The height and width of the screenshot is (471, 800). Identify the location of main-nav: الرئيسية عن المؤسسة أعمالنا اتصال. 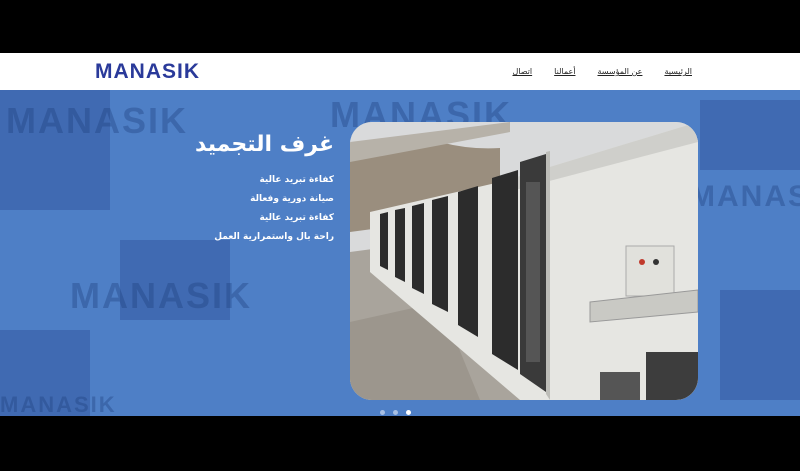
(602, 71).